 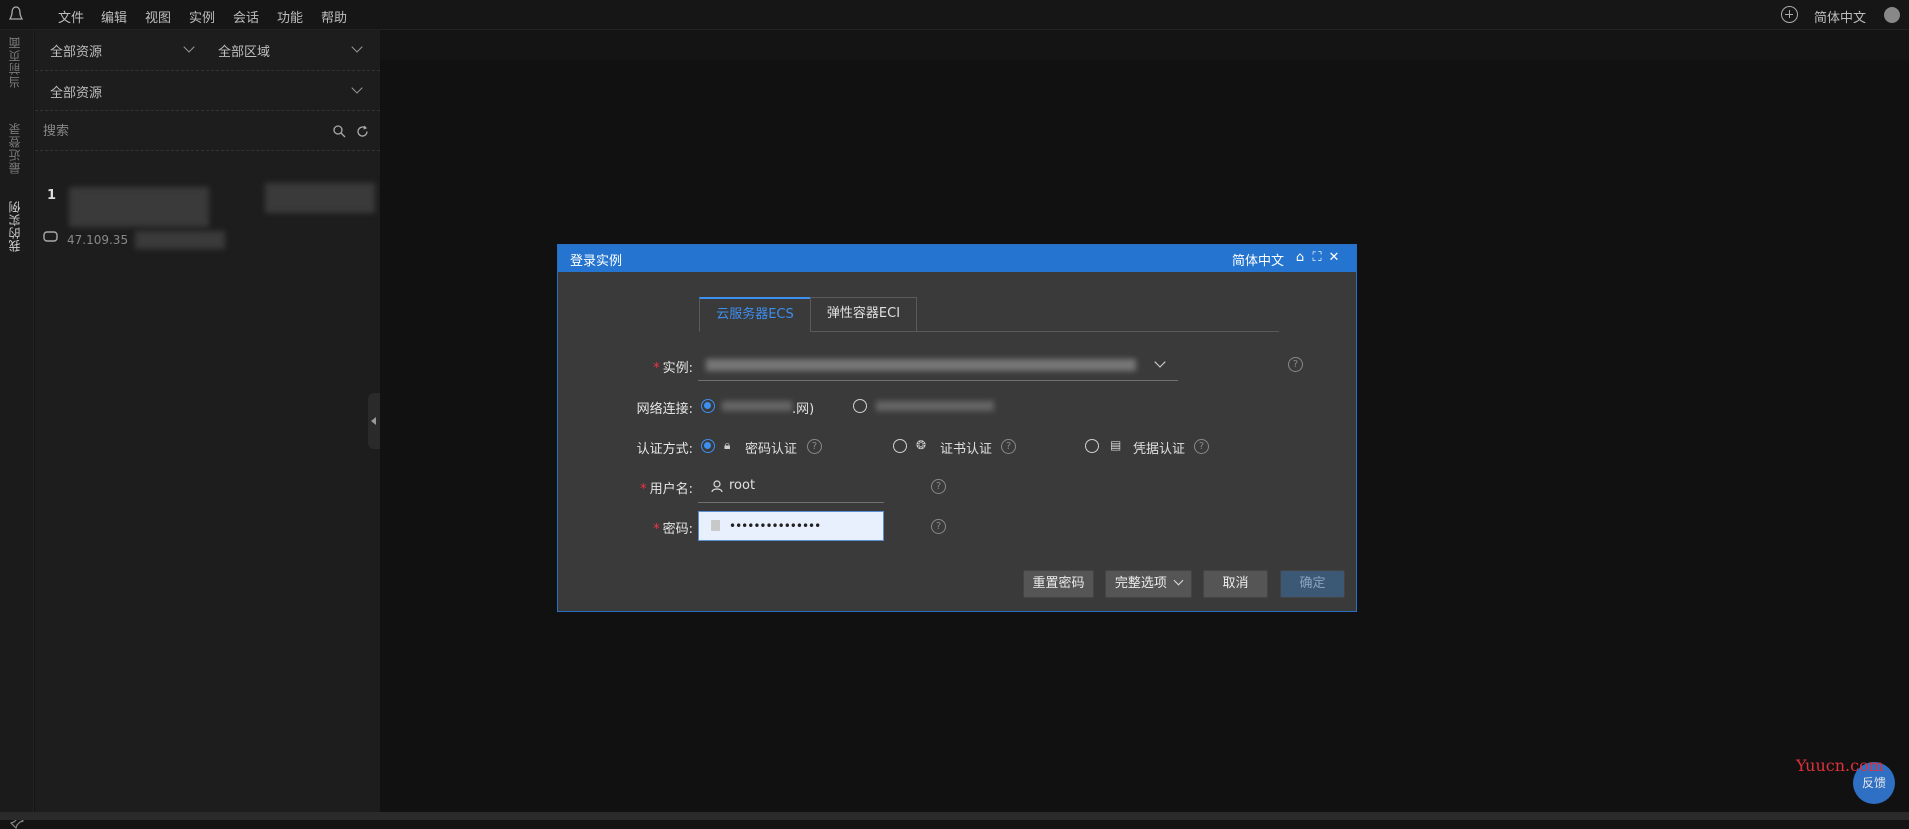 I want to click on auth-radio-credential, so click(x=1092, y=446).